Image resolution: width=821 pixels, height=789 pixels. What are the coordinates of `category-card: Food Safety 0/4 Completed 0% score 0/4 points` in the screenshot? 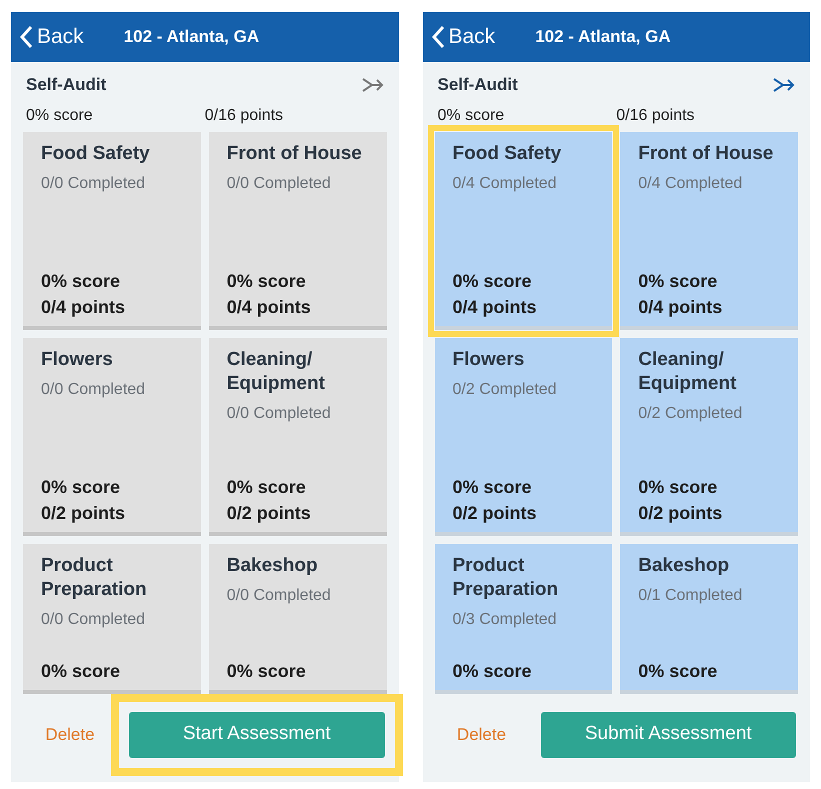 It's located at (523, 231).